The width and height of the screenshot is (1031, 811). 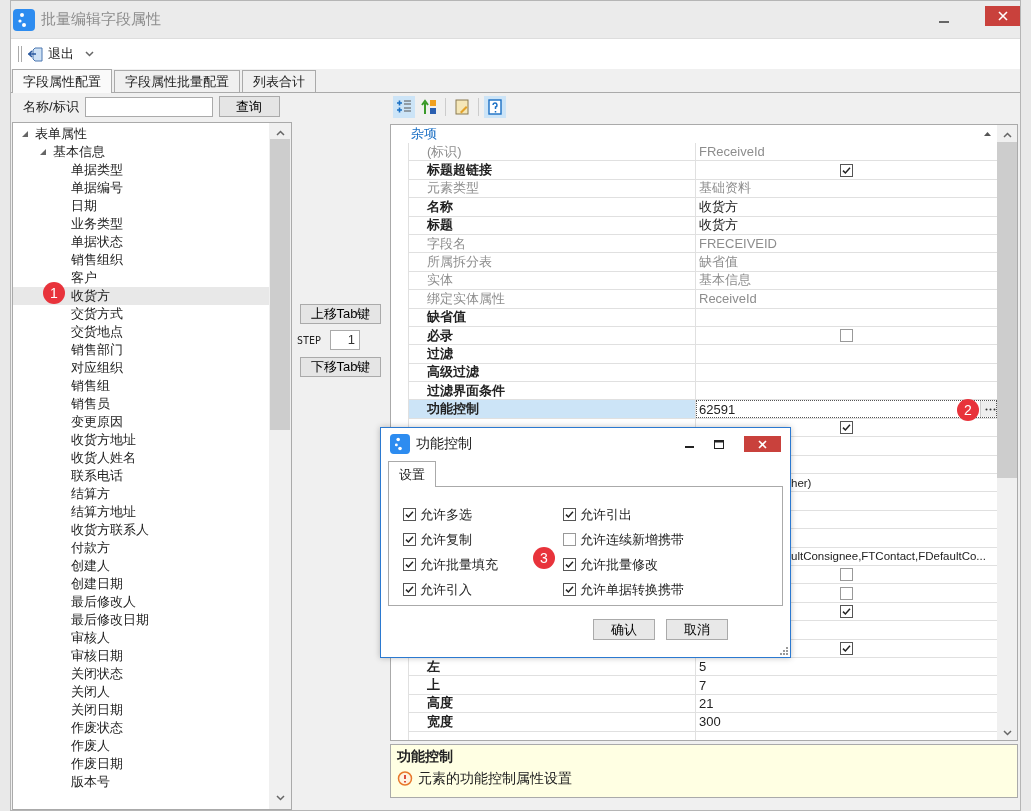 What do you see at coordinates (784, 651) in the screenshot?
I see `resize-grip-icon` at bounding box center [784, 651].